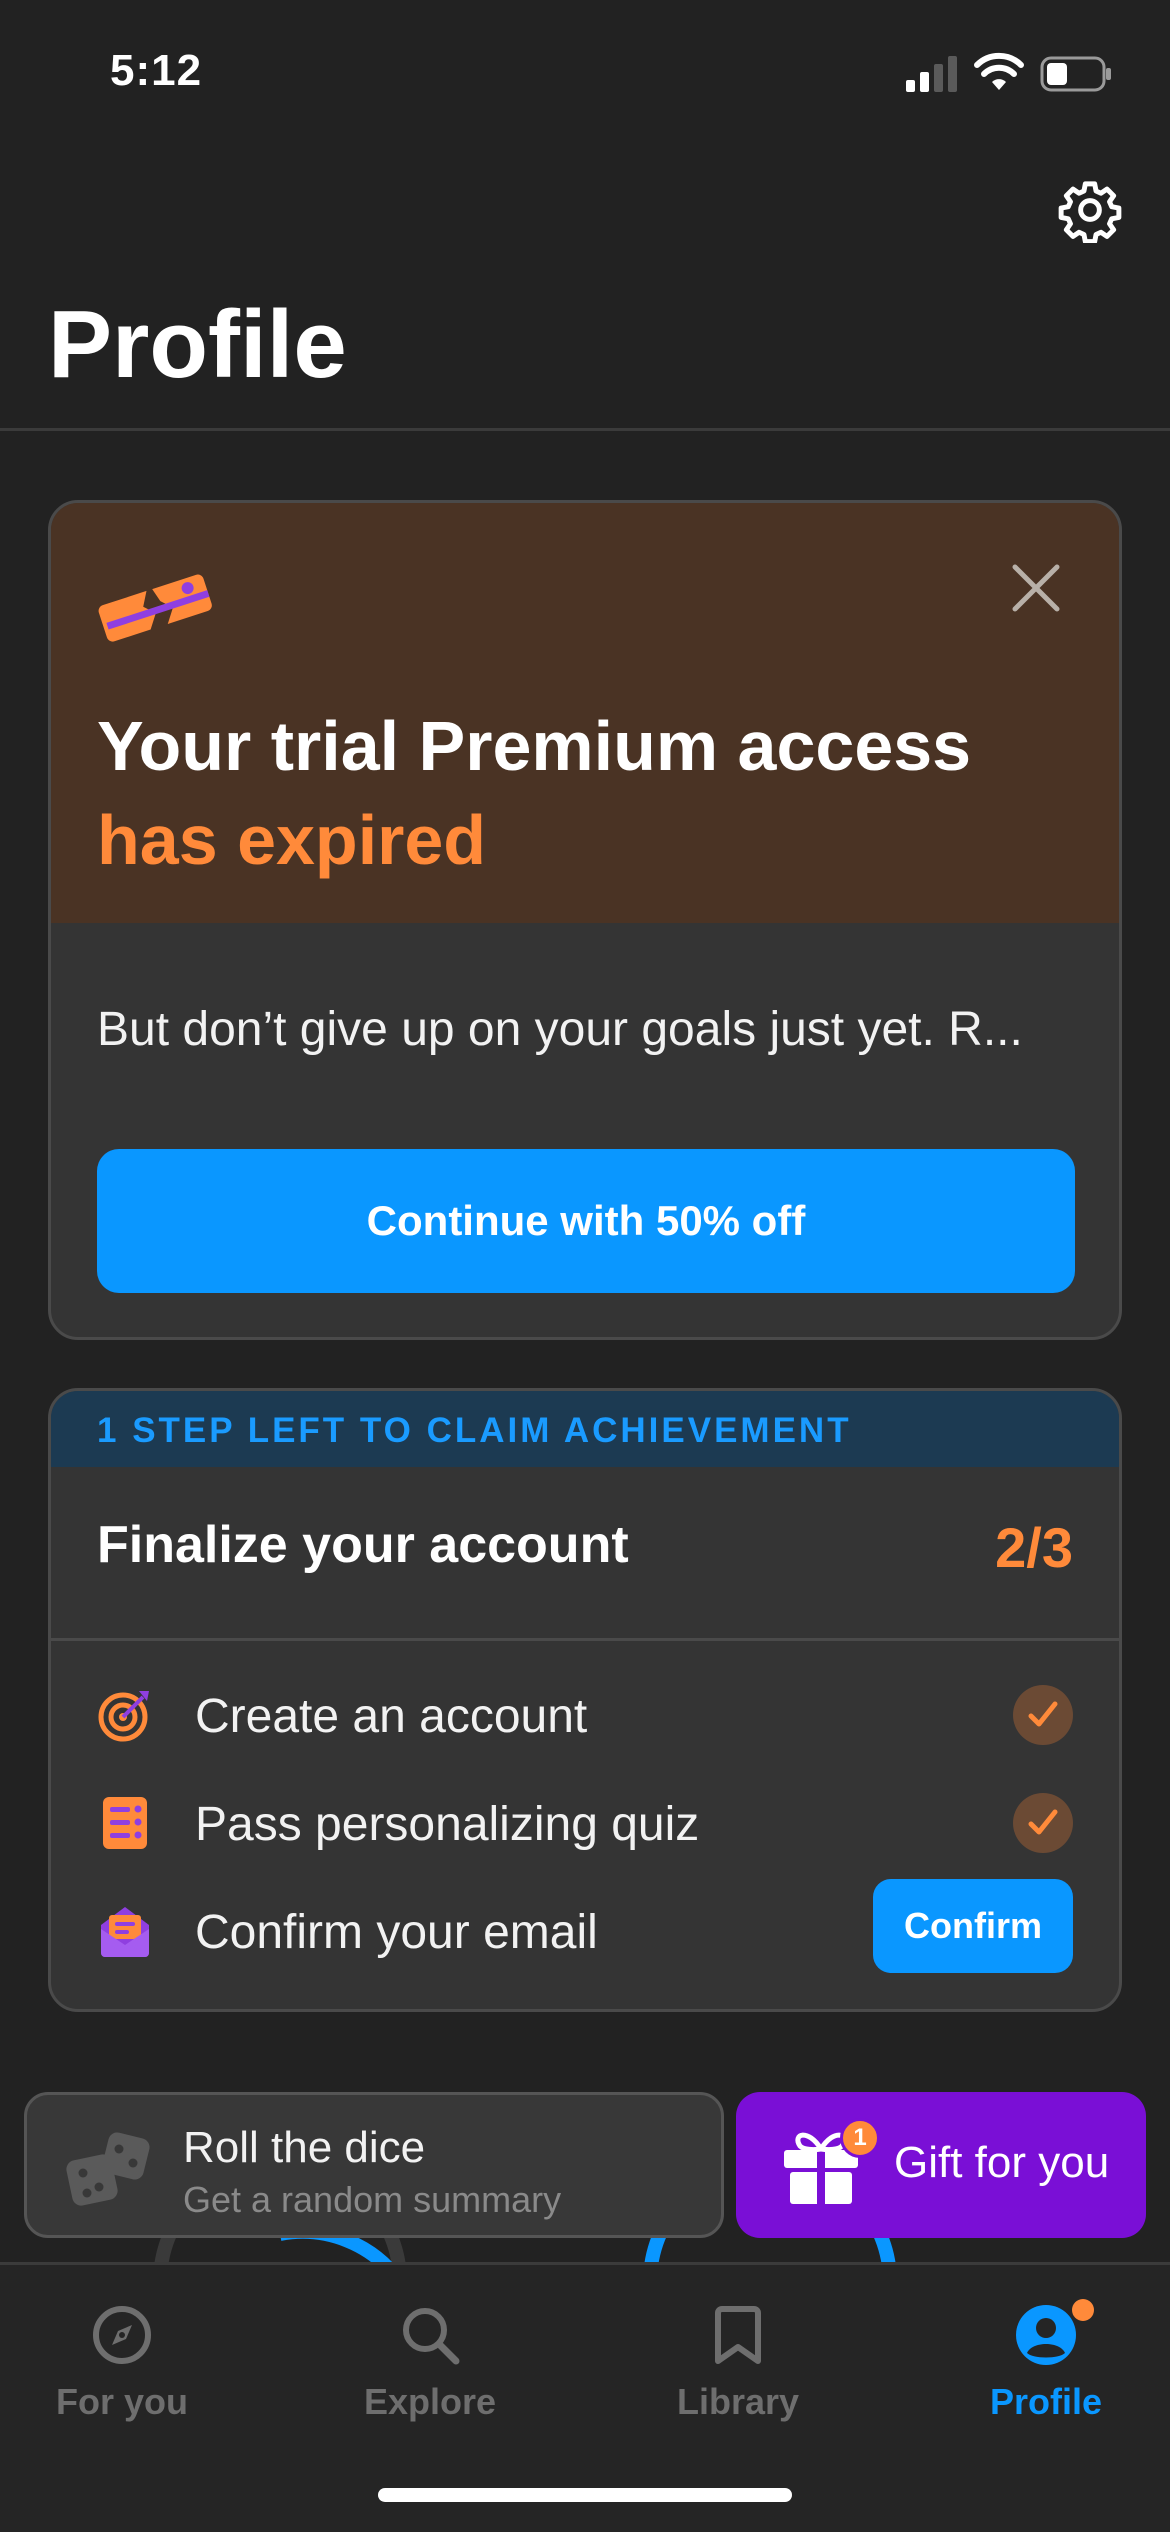 This screenshot has height=2532, width=1170. What do you see at coordinates (156, 70) in the screenshot?
I see `status-time: 5:12` at bounding box center [156, 70].